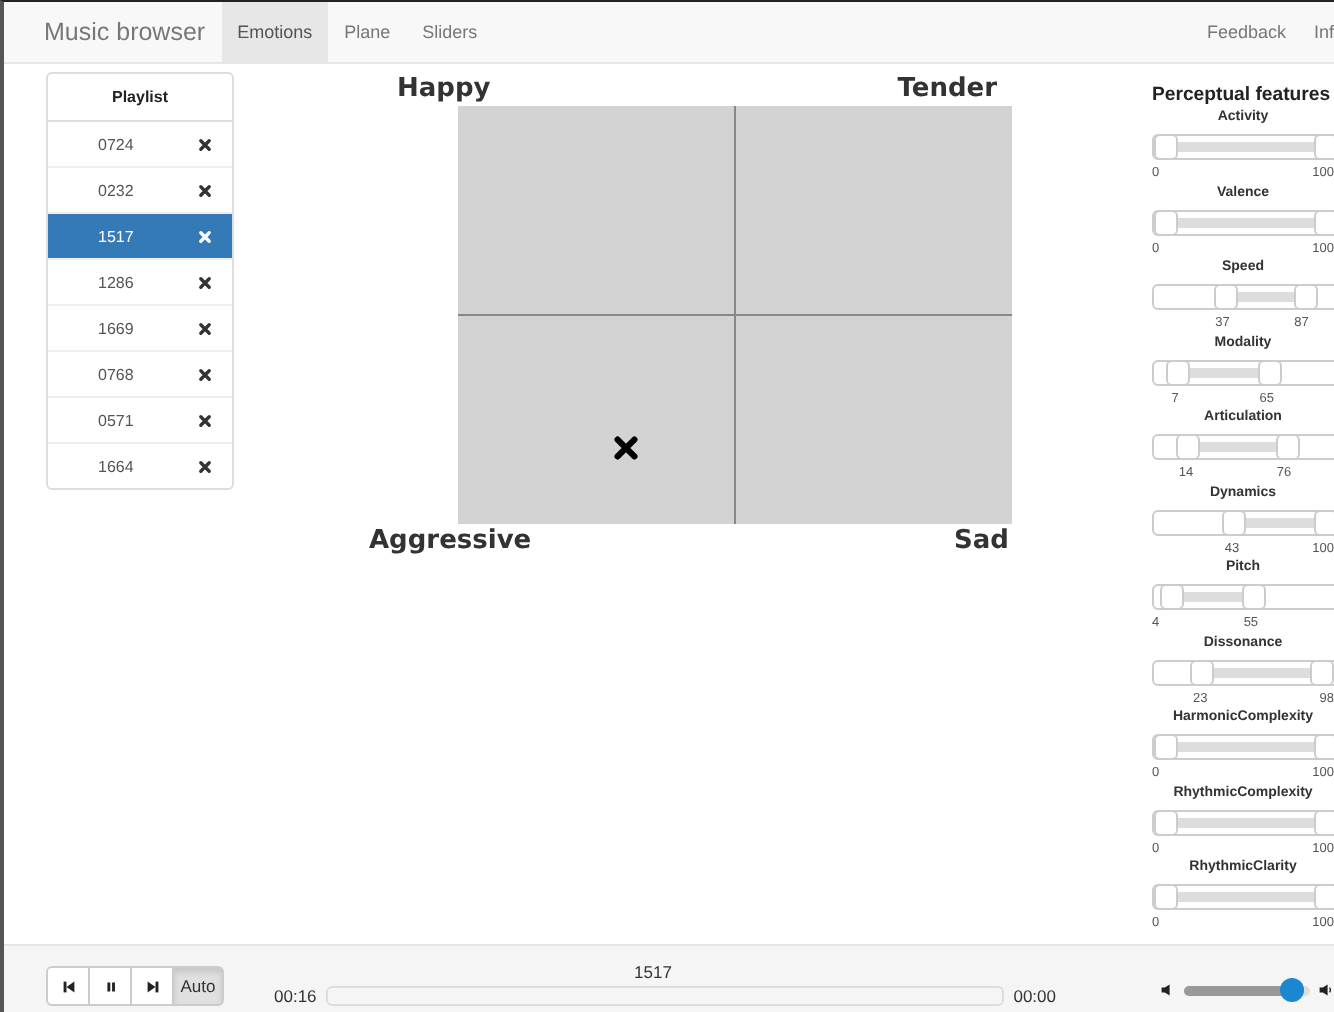 This screenshot has width=1334, height=1012. Describe the element at coordinates (367, 32) in the screenshot. I see `nav-tab: Plane` at that location.